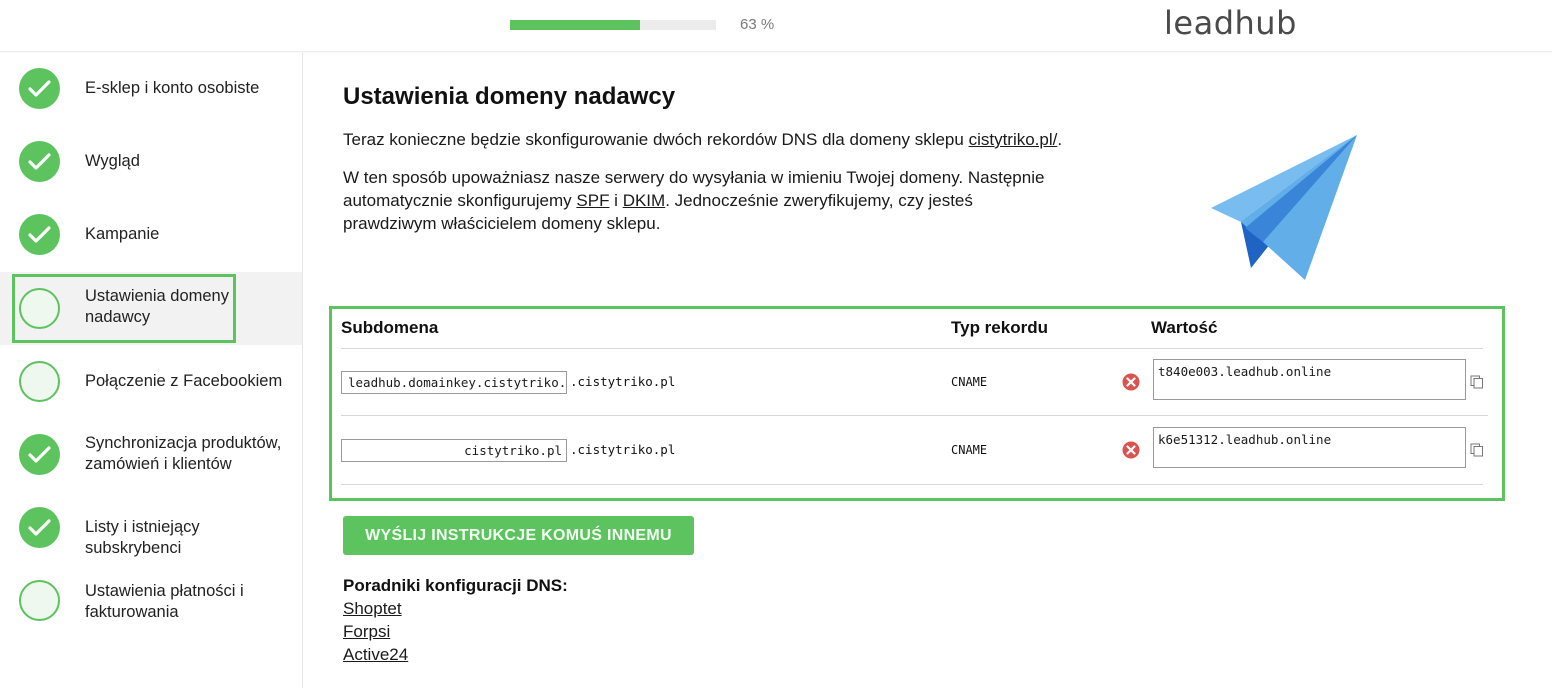 The image size is (1552, 688). I want to click on step-label: E-sklep i konto osobiste, so click(172, 88).